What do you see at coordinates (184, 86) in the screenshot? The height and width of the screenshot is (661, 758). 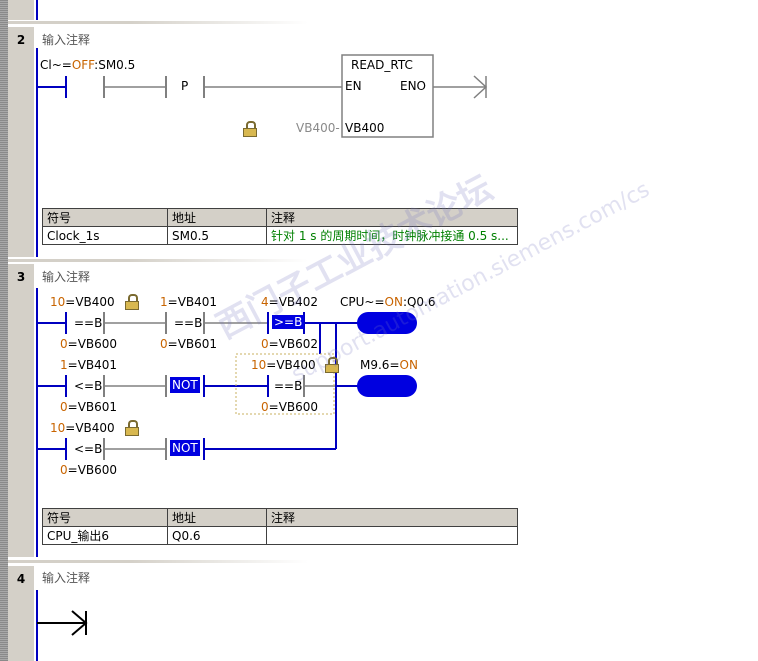 I see `positive-edge-label: P` at bounding box center [184, 86].